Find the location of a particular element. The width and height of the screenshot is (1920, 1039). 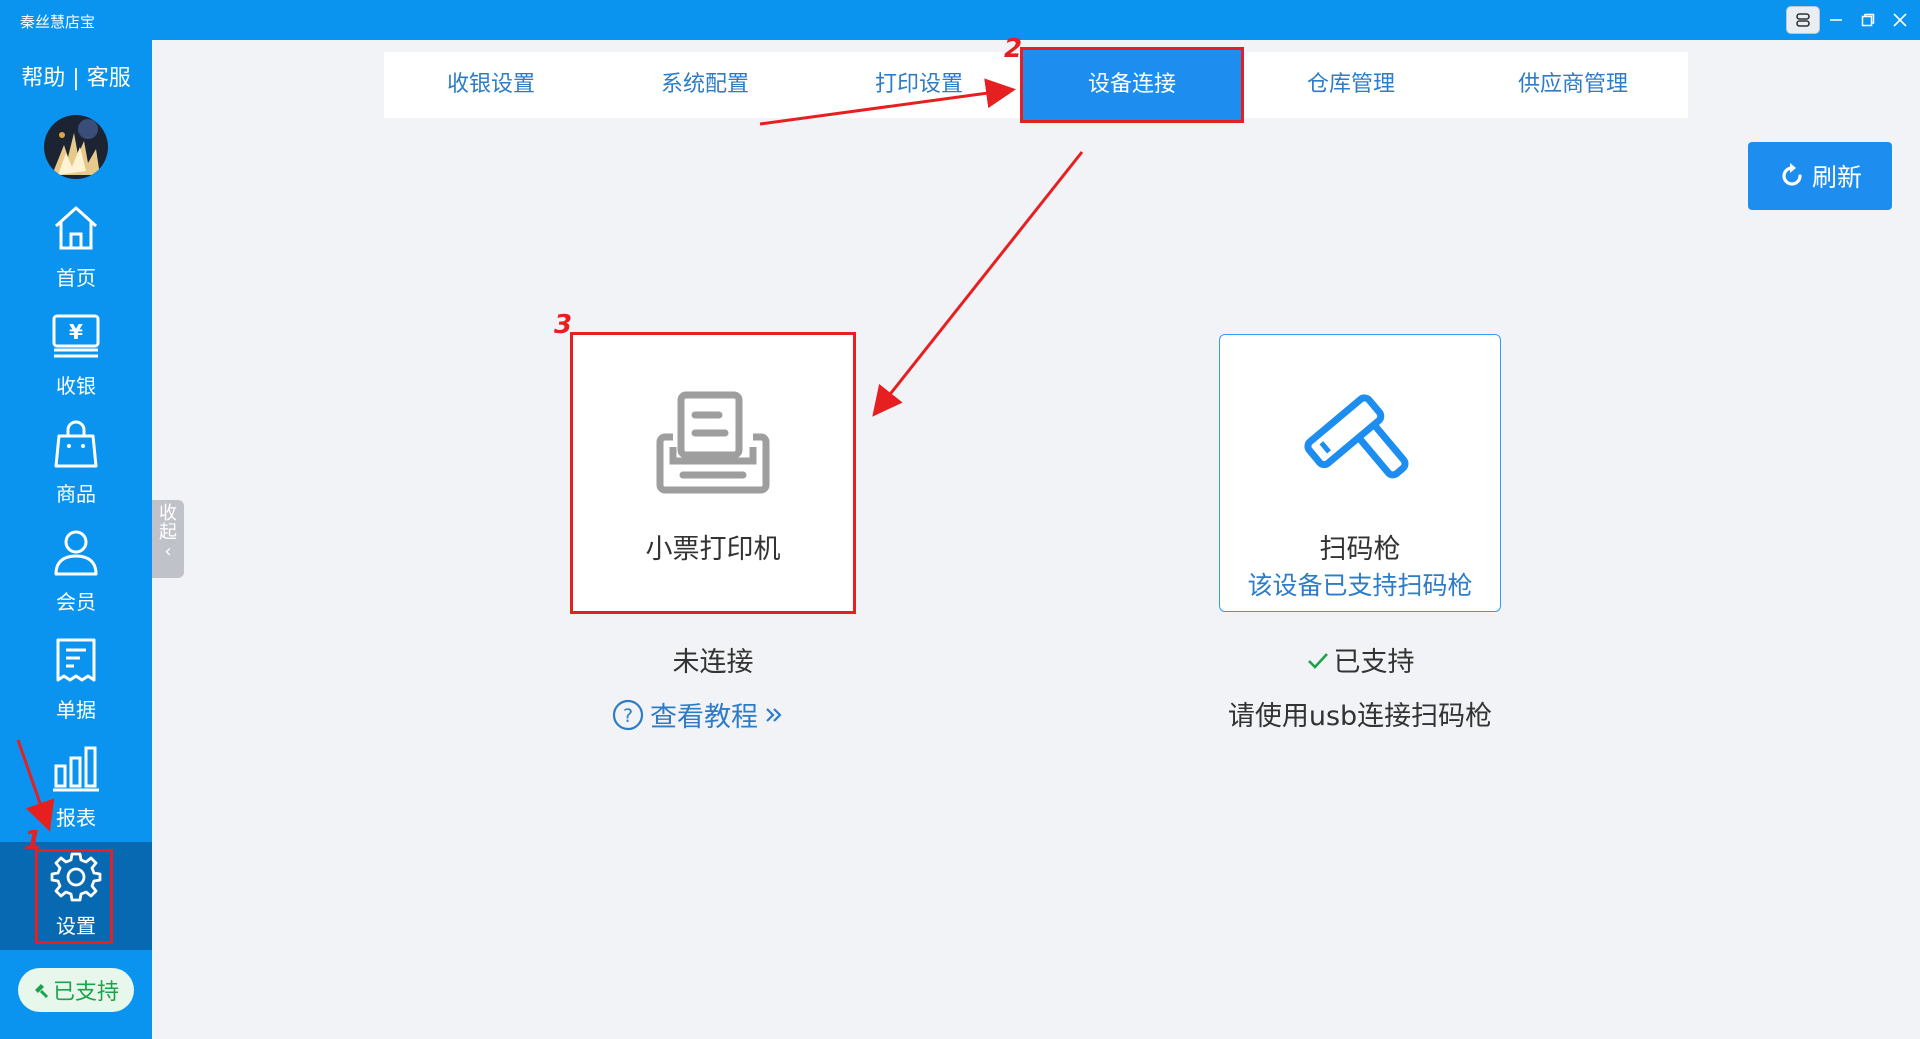

refresh-button: 刷新 is located at coordinates (1820, 176).